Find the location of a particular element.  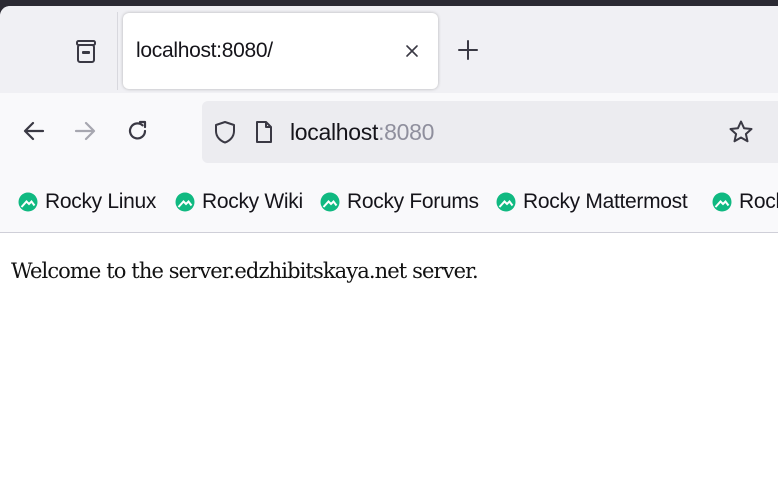

arrow-left-icon is located at coordinates (34, 131).